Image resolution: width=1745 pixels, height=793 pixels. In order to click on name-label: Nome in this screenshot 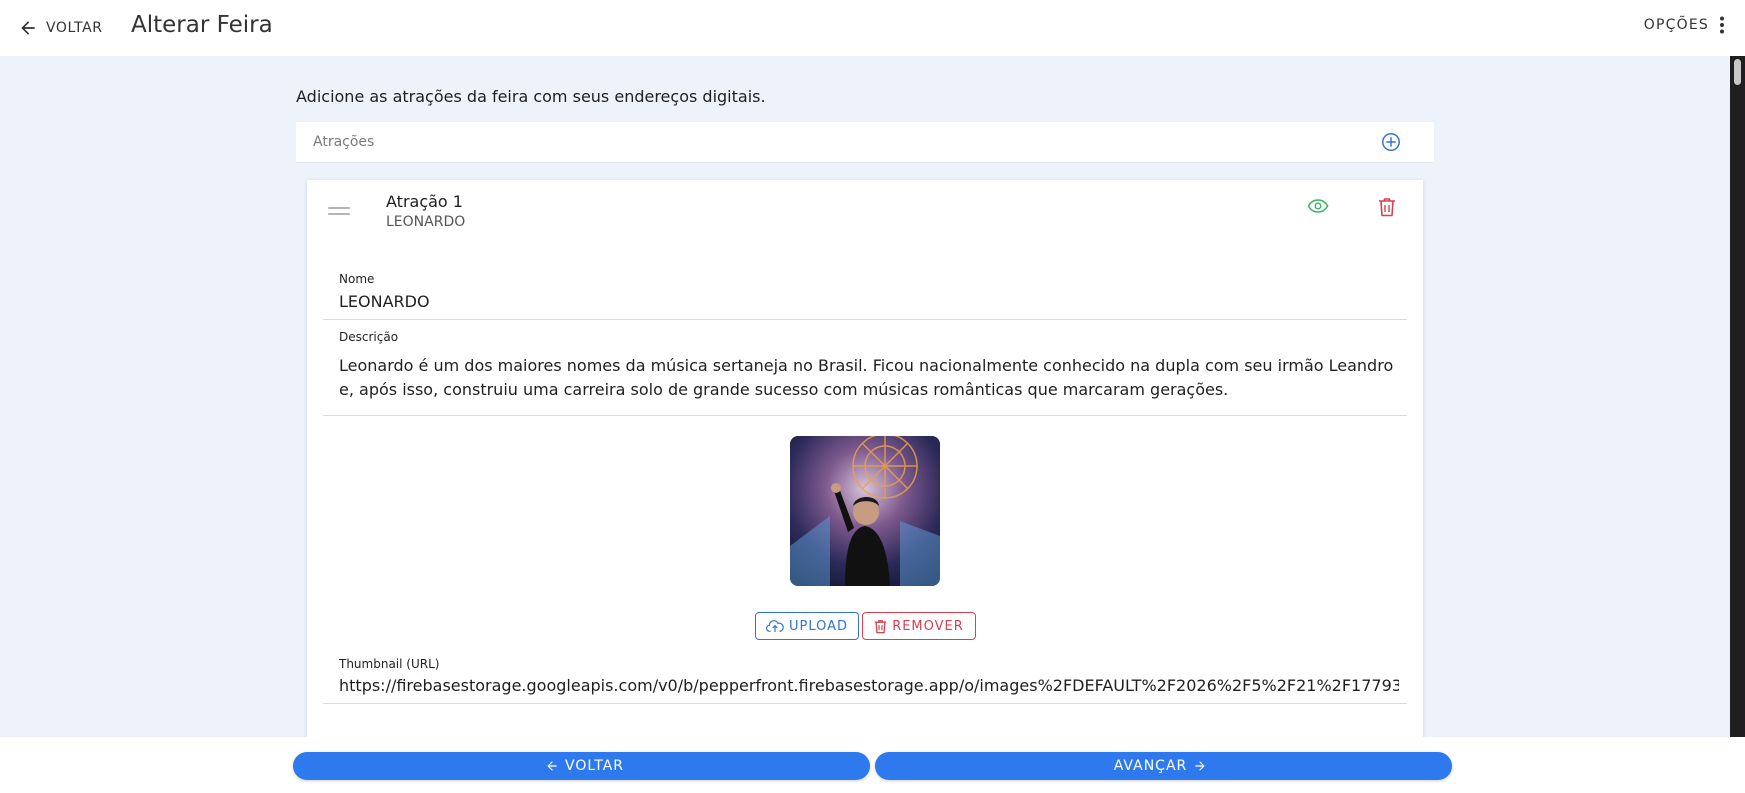, I will do `click(357, 279)`.